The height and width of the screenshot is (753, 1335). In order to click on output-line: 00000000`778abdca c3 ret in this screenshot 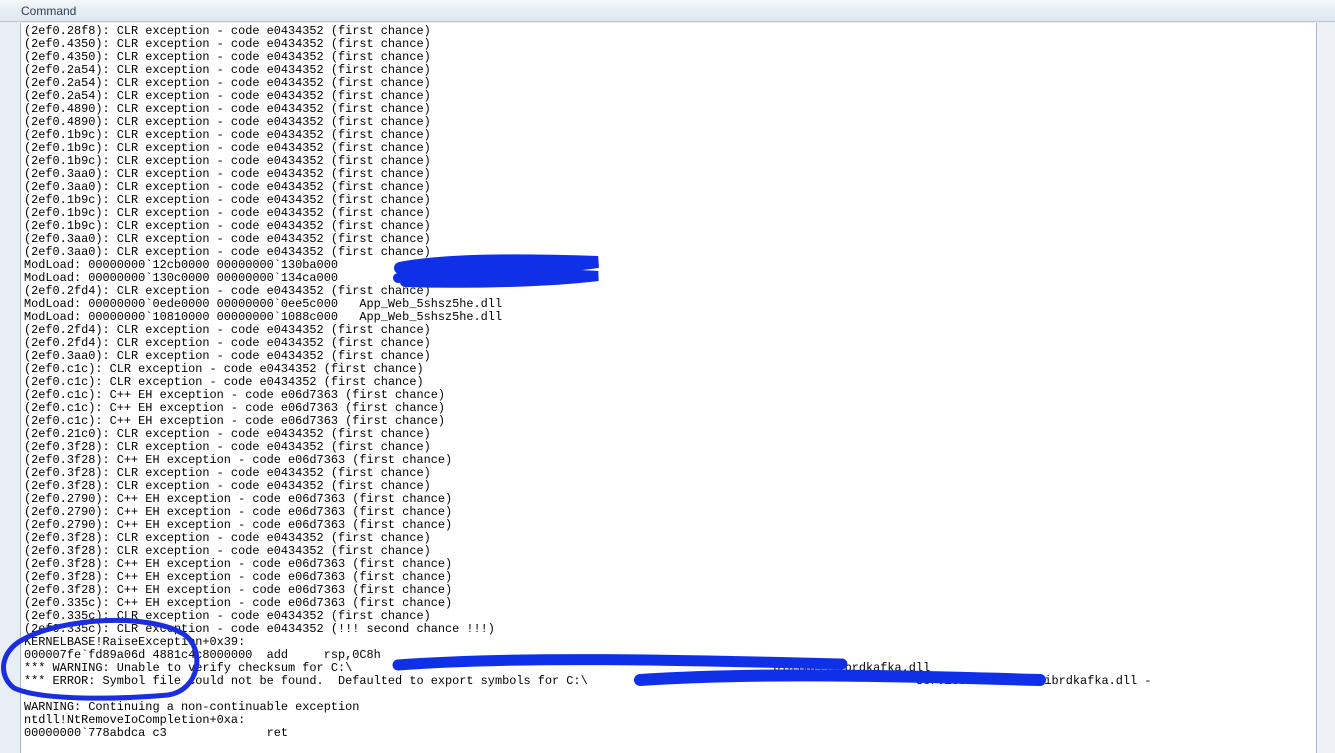, I will do `click(156, 733)`.